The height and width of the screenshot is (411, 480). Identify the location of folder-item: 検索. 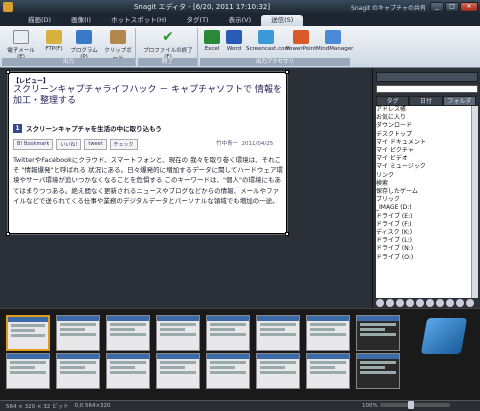
(423, 184).